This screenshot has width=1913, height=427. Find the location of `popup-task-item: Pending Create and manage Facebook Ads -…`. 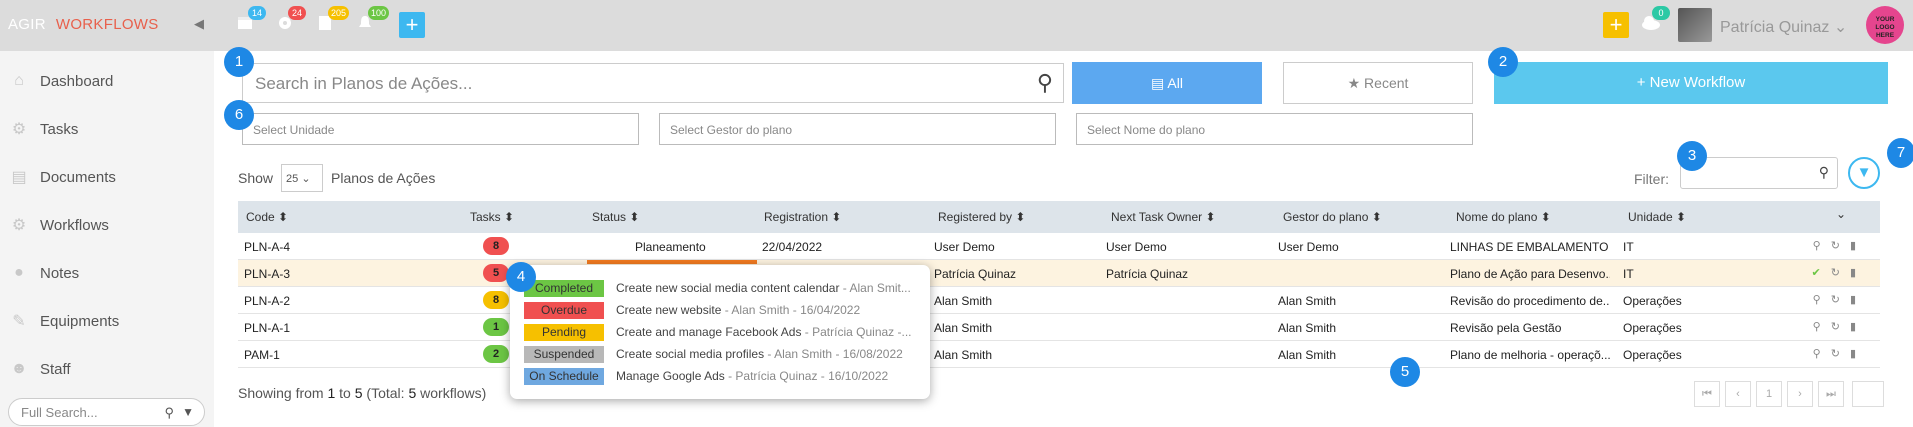

popup-task-item: Pending Create and manage Facebook Ads -… is located at coordinates (718, 332).